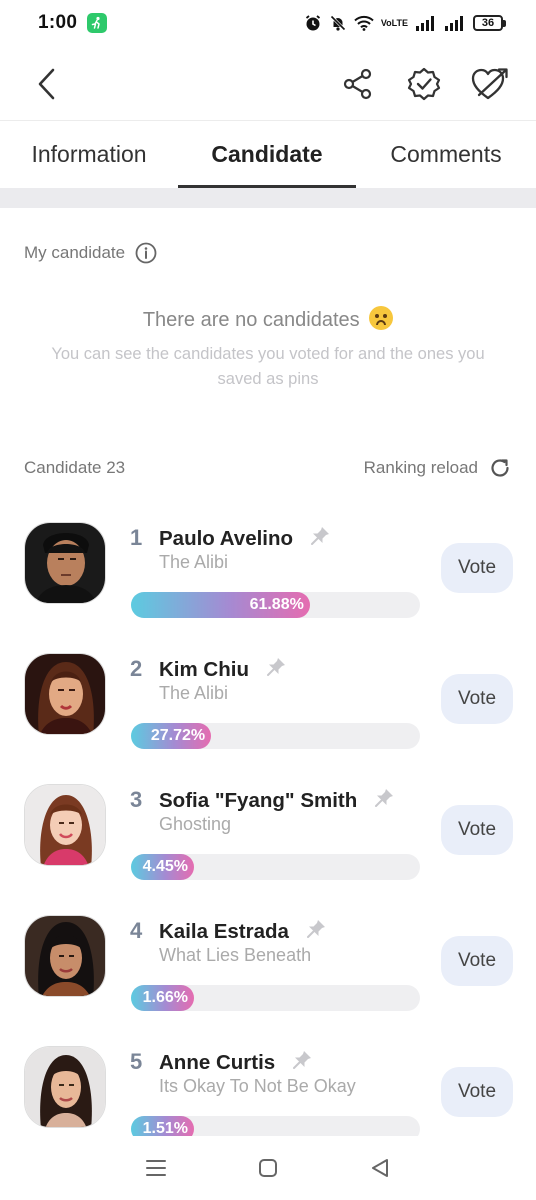  Describe the element at coordinates (258, 800) in the screenshot. I see `candidate-name-text: Sofia "Fyang" Smith` at that location.